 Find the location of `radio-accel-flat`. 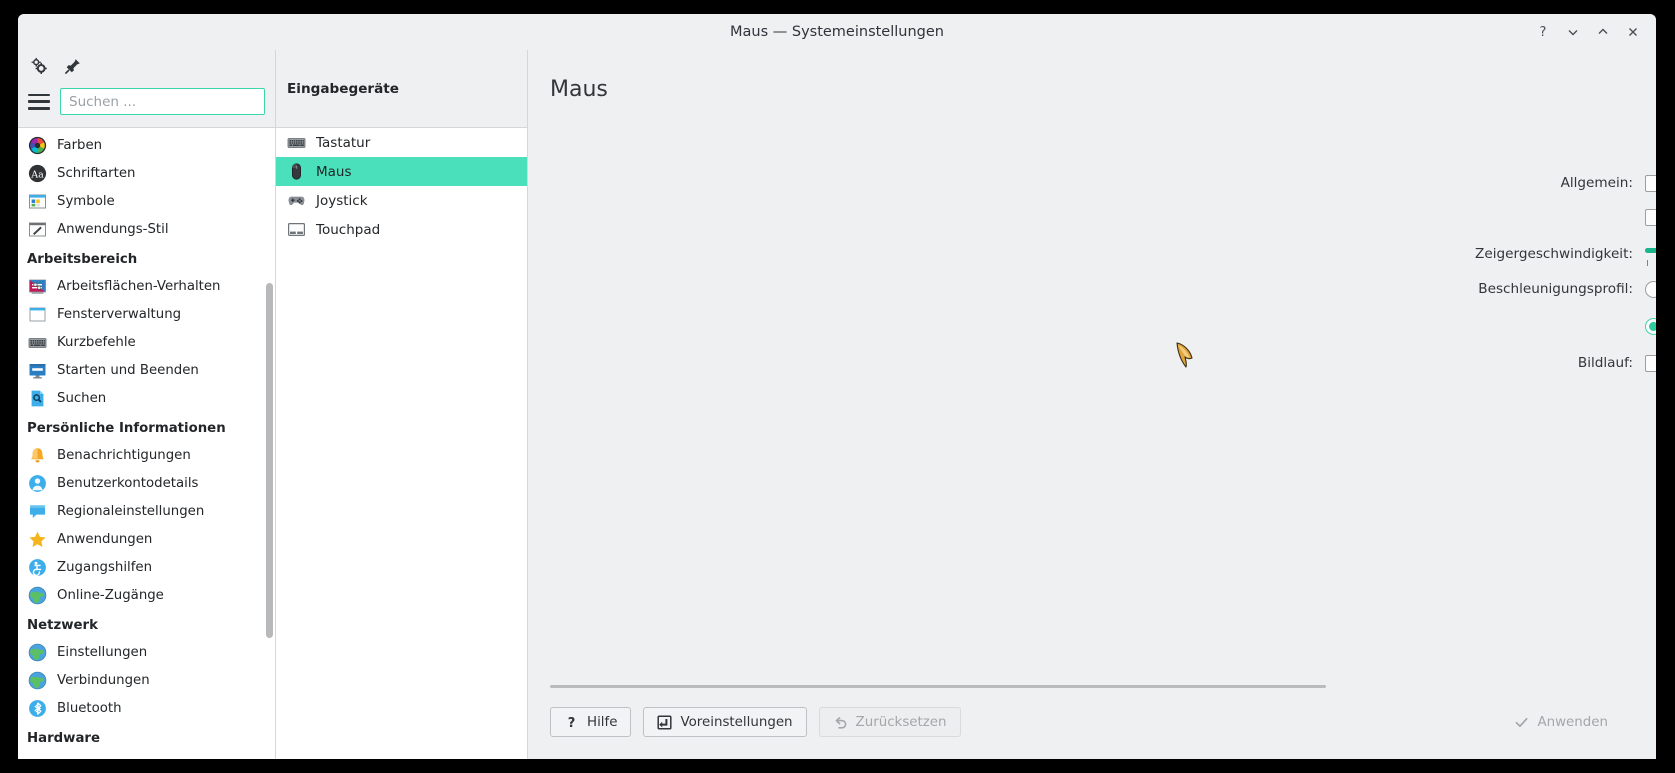

radio-accel-flat is located at coordinates (1650, 289).